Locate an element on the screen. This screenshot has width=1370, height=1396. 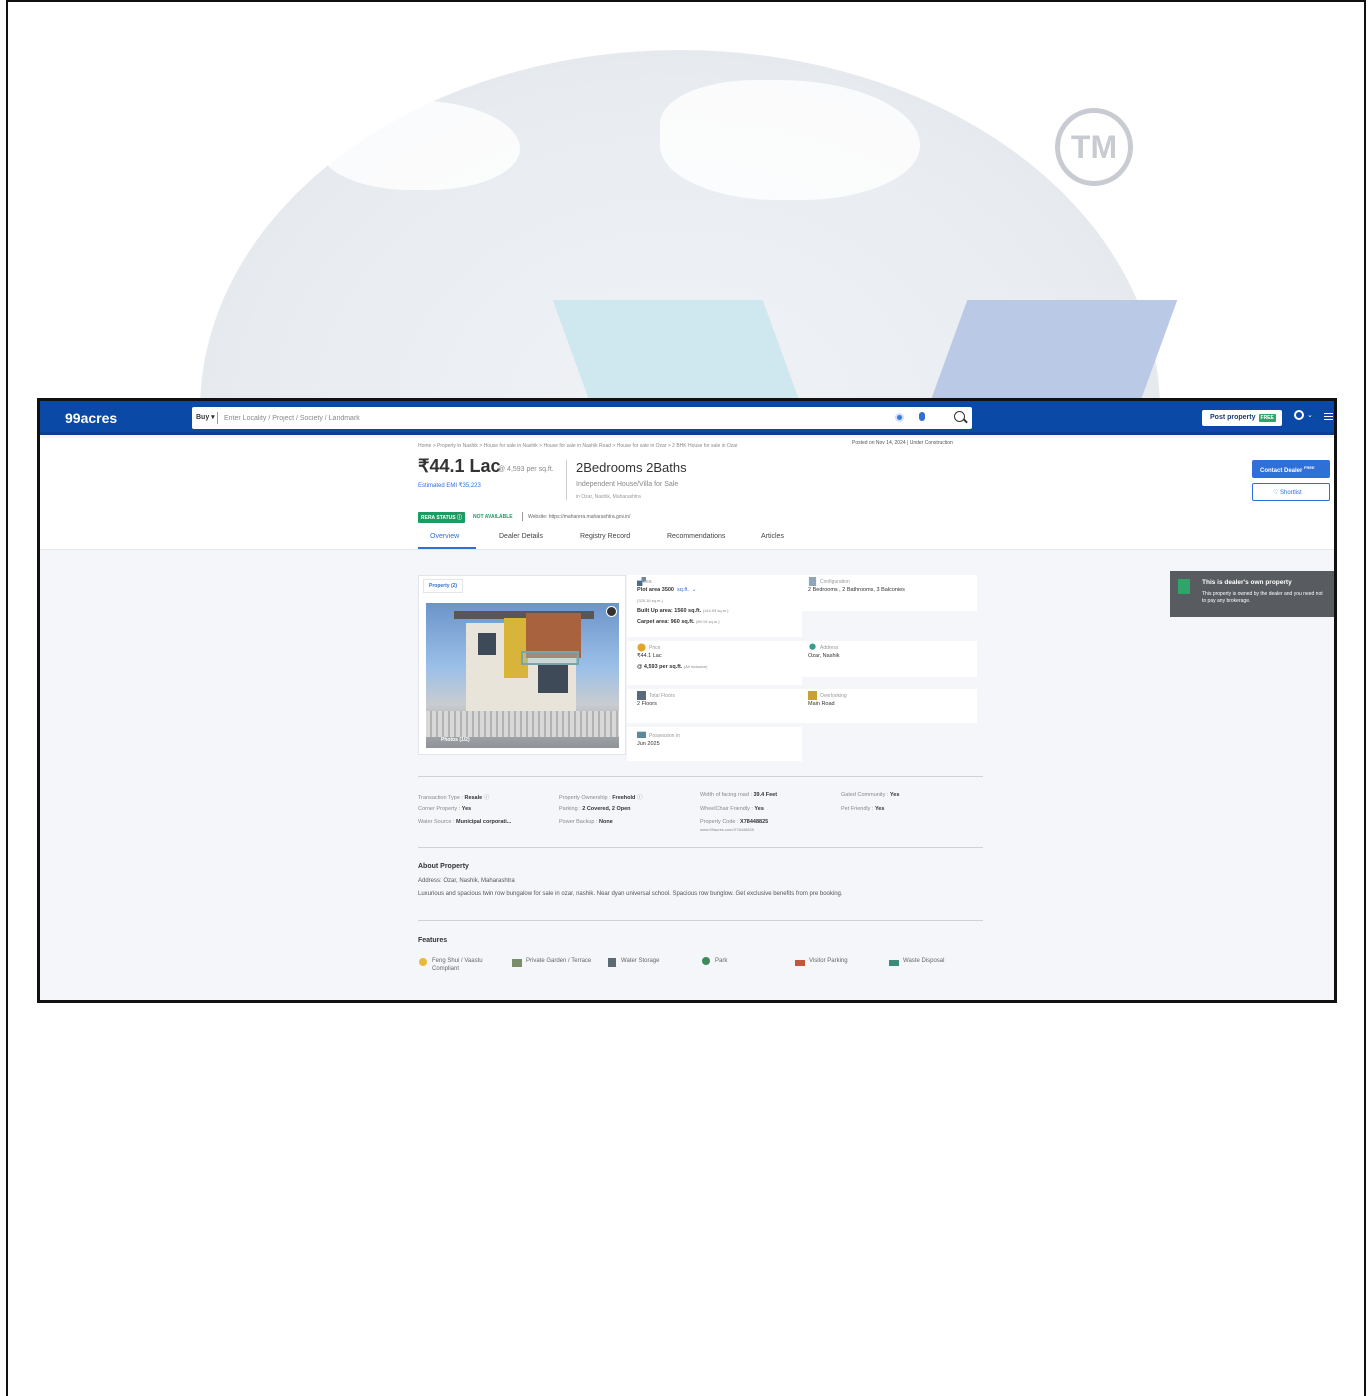
tab-dealer-details: Dealer Details is located at coordinates (521, 536).